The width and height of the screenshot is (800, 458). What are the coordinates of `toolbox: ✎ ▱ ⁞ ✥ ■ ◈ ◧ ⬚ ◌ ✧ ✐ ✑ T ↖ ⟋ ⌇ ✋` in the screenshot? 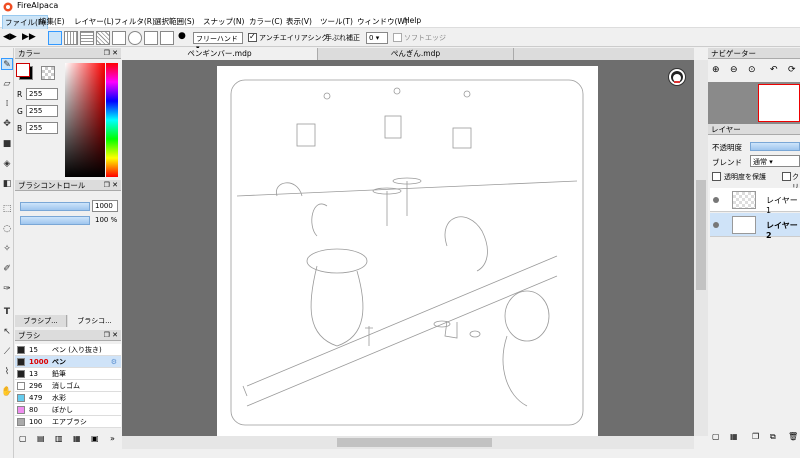 It's located at (7, 253).